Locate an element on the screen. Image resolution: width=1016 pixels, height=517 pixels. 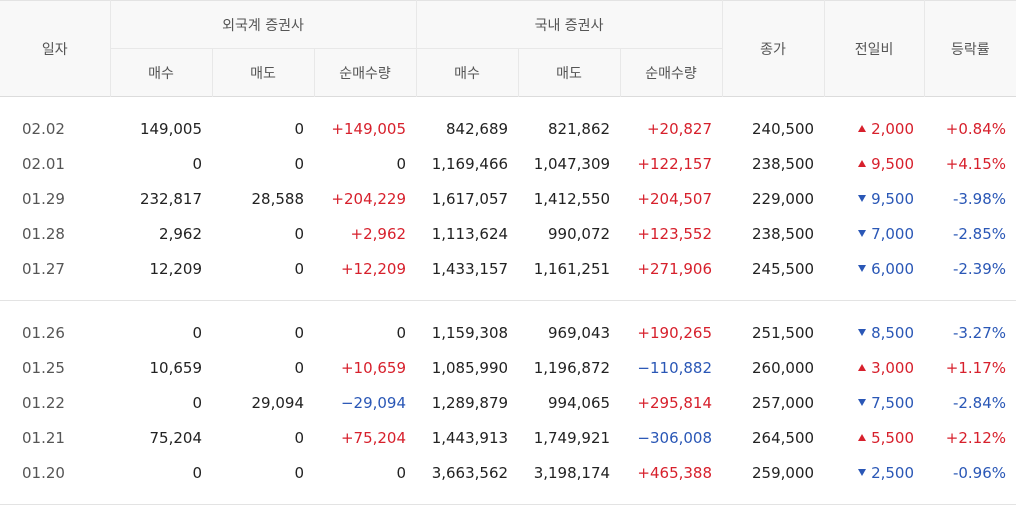
domestic-buy-cell: 1,159,308 is located at coordinates (470, 332).